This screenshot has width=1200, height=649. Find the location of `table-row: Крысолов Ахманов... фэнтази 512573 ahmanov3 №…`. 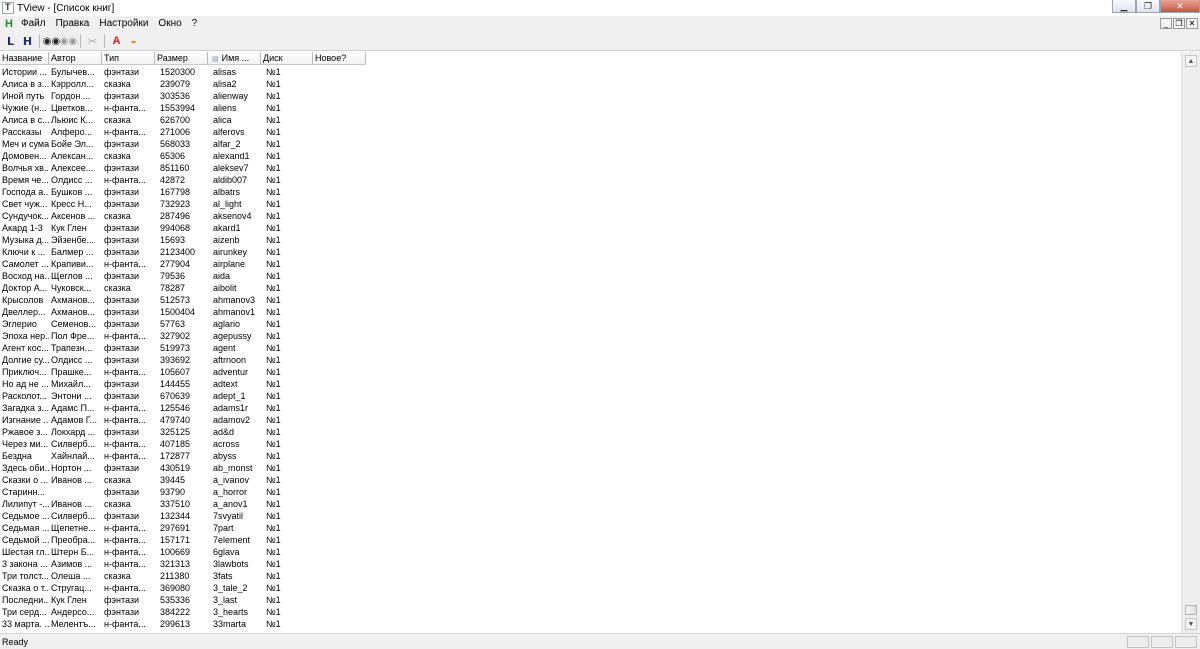

table-row: Крысолов Ахманов... фэнтази 512573 ahmanov3 №… is located at coordinates (183, 300).